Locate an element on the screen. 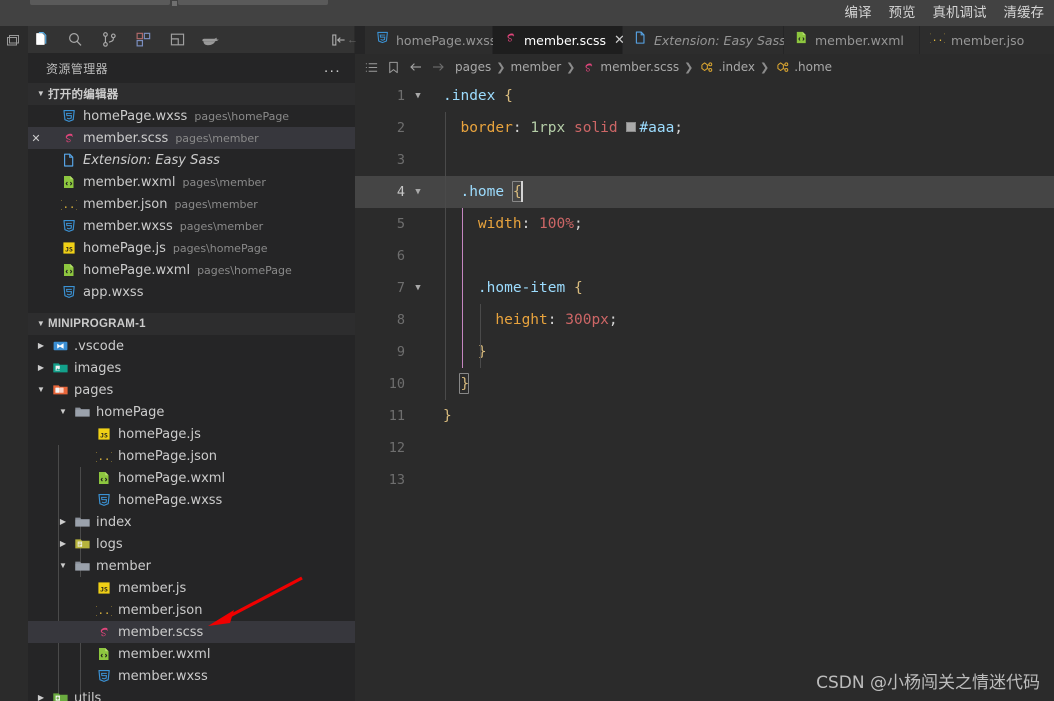  tree-file-row: homePage.wxml is located at coordinates (191, 478).